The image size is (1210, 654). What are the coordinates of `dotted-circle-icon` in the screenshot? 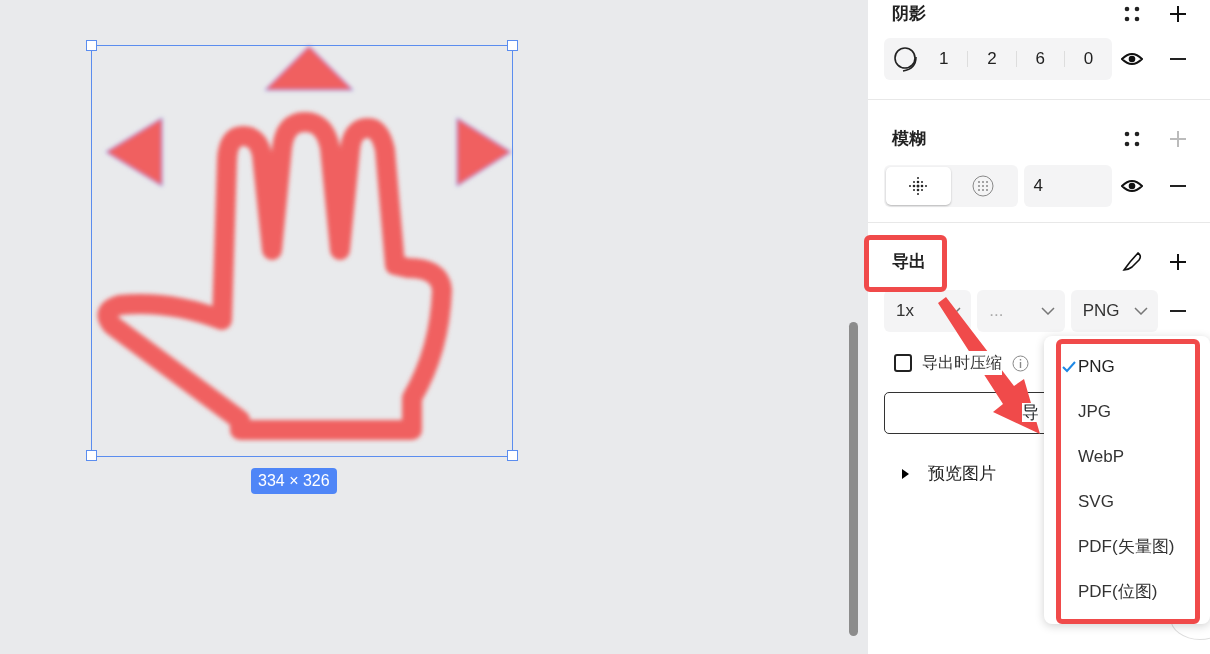 It's located at (983, 186).